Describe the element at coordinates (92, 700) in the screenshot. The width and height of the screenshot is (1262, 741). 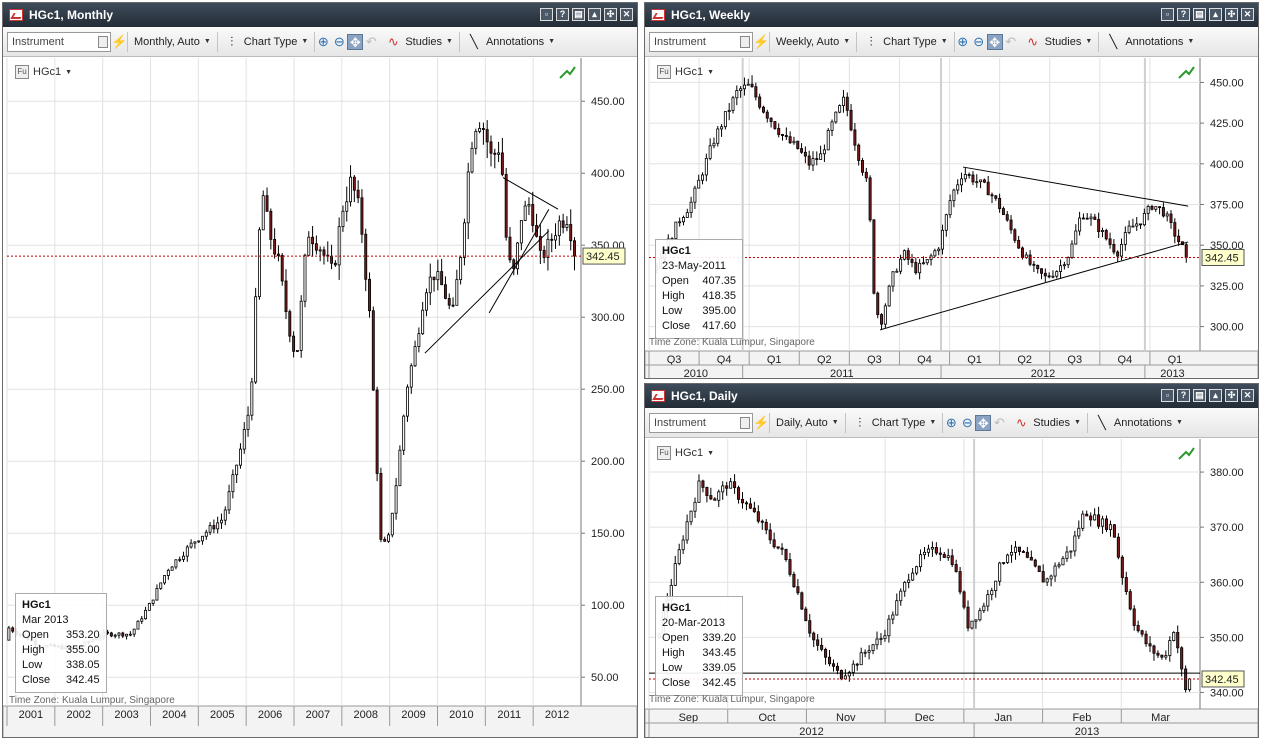
I see `timezone-label: Time Zone: Kuala Lumpur, Singapore` at that location.